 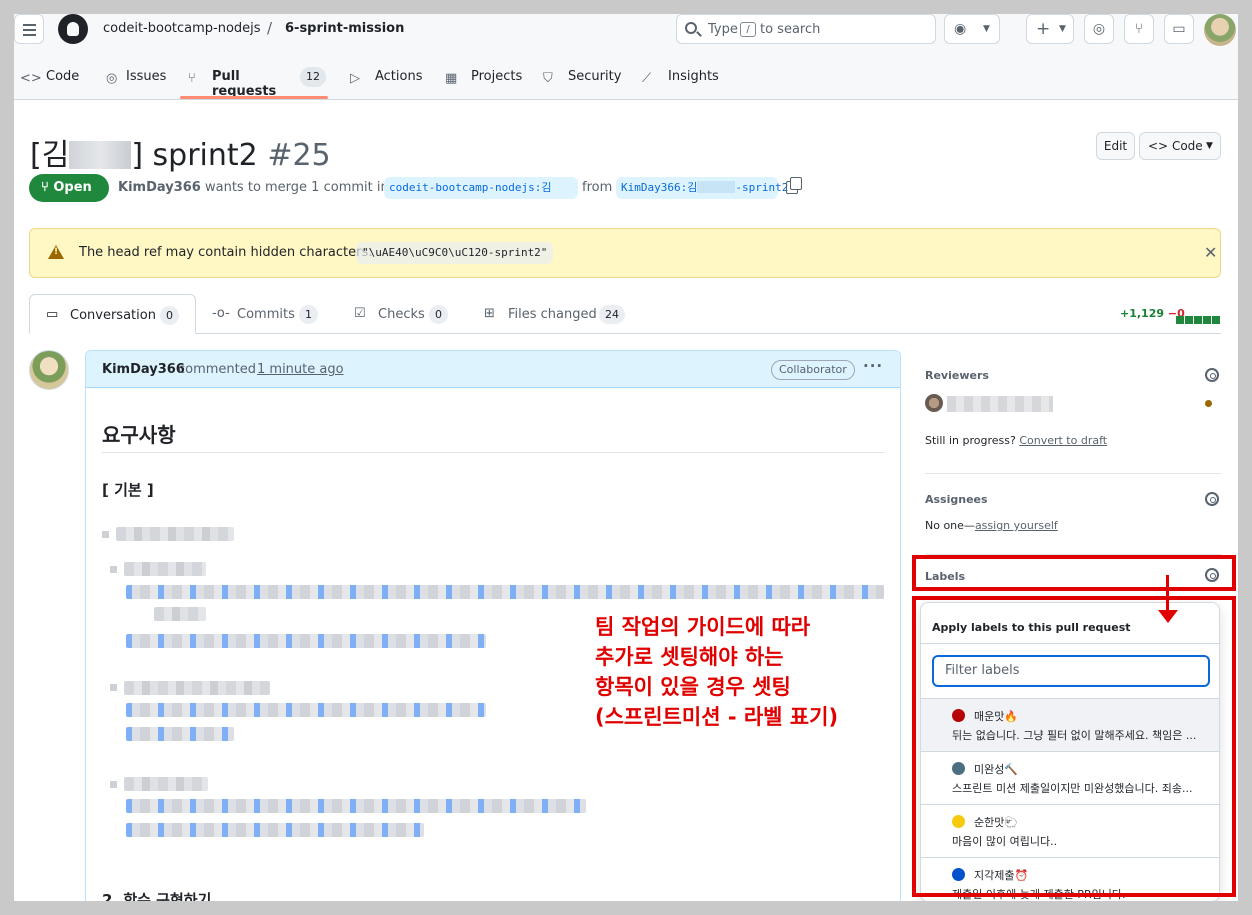 What do you see at coordinates (956, 499) in the screenshot?
I see `assignees-label: Assignees` at bounding box center [956, 499].